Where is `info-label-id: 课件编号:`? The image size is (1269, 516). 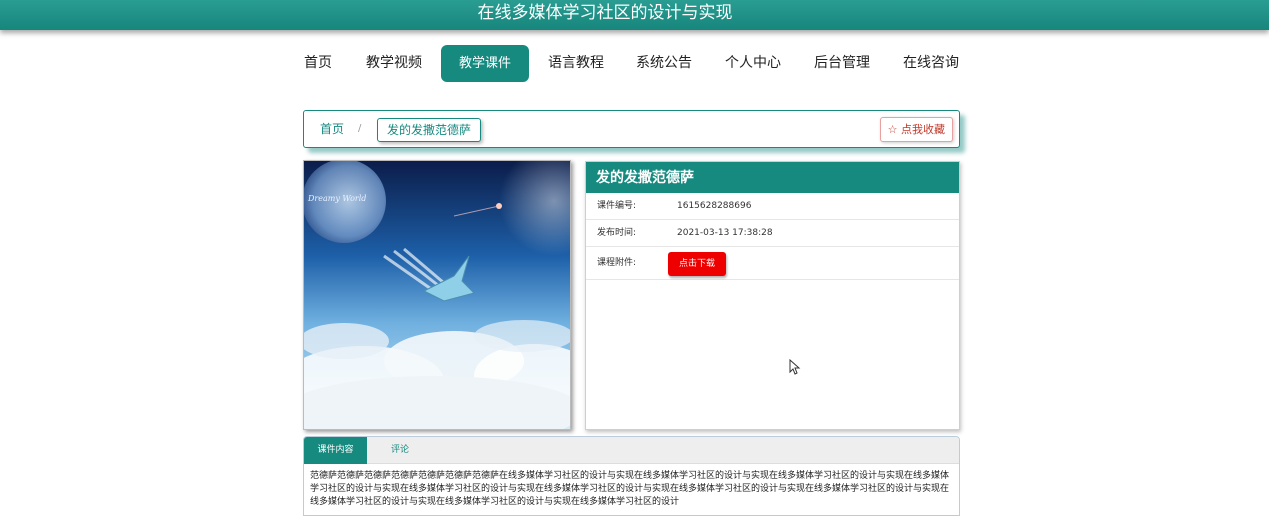 info-label-id: 课件编号: is located at coordinates (617, 206).